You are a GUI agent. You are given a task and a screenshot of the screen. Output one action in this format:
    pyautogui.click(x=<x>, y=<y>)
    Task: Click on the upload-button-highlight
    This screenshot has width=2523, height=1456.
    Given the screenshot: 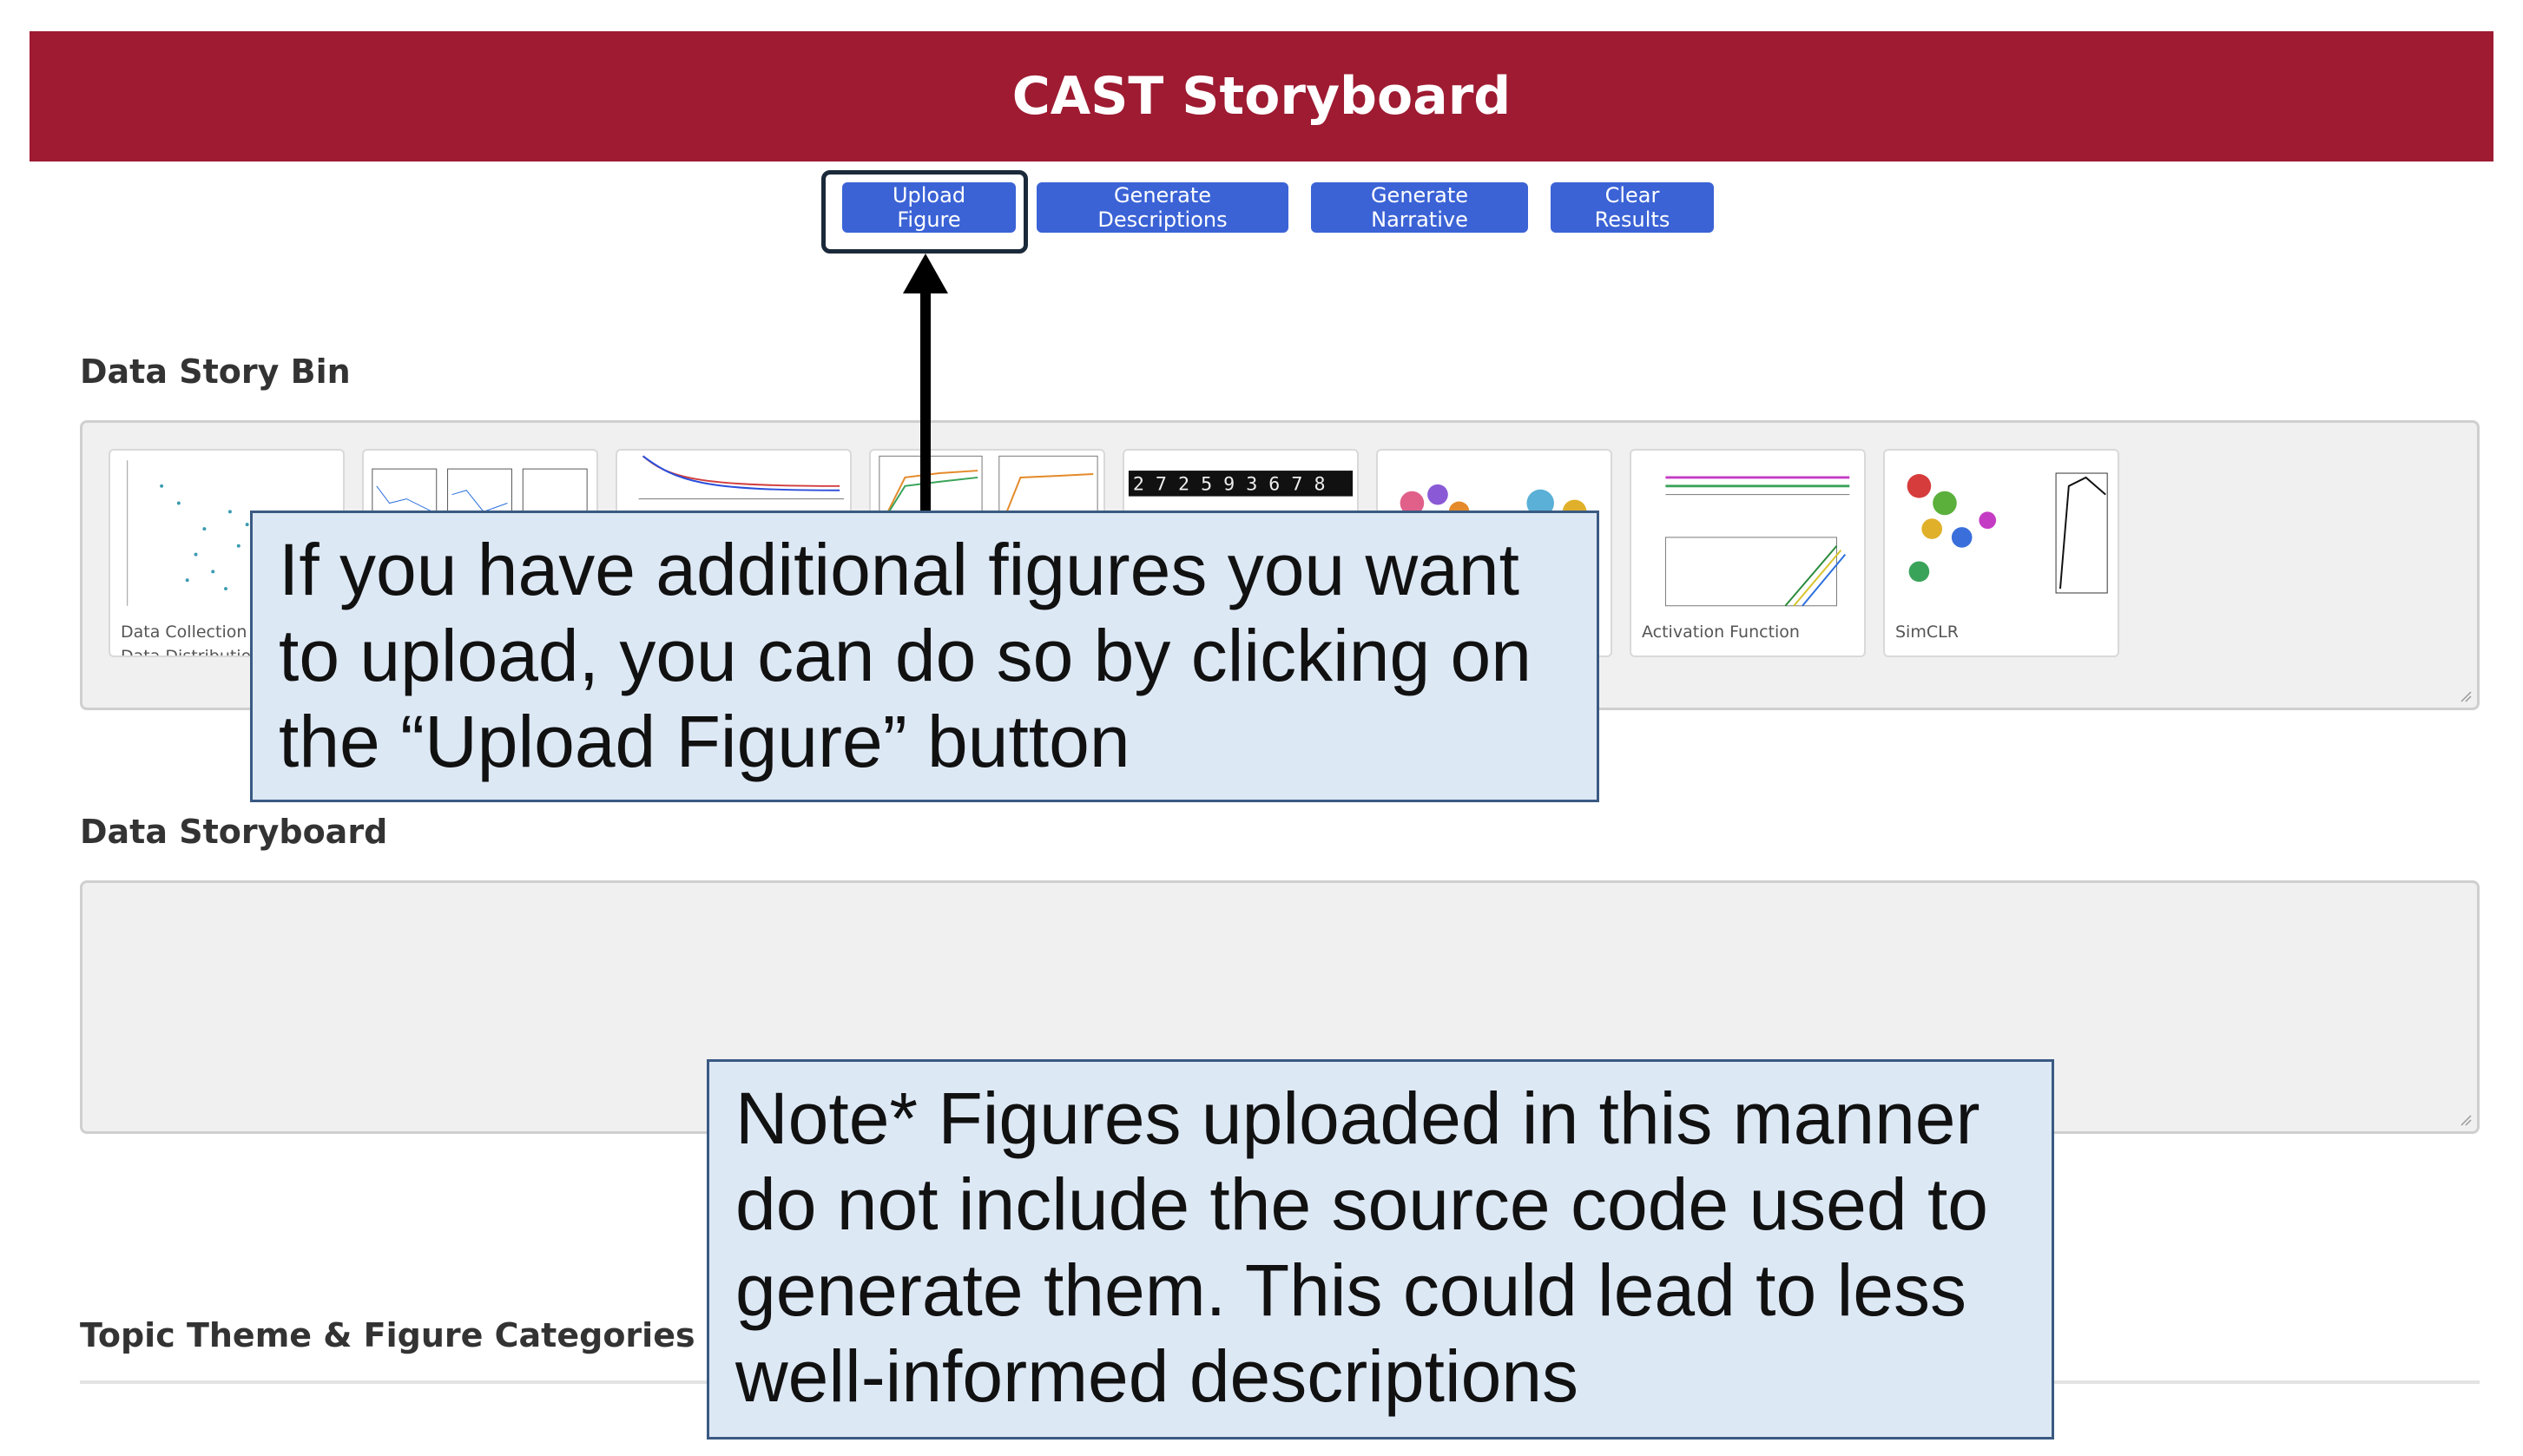 What is the action you would take?
    pyautogui.click(x=924, y=212)
    